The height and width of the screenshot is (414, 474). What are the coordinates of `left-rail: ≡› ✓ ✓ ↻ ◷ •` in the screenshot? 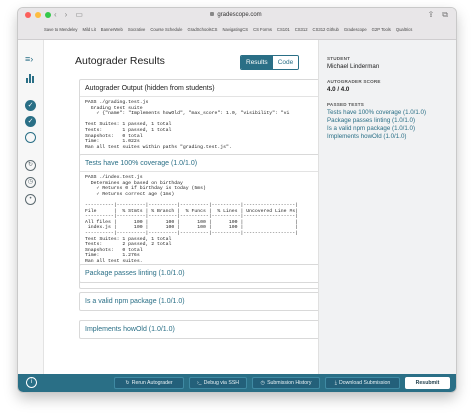 It's located at (31, 207).